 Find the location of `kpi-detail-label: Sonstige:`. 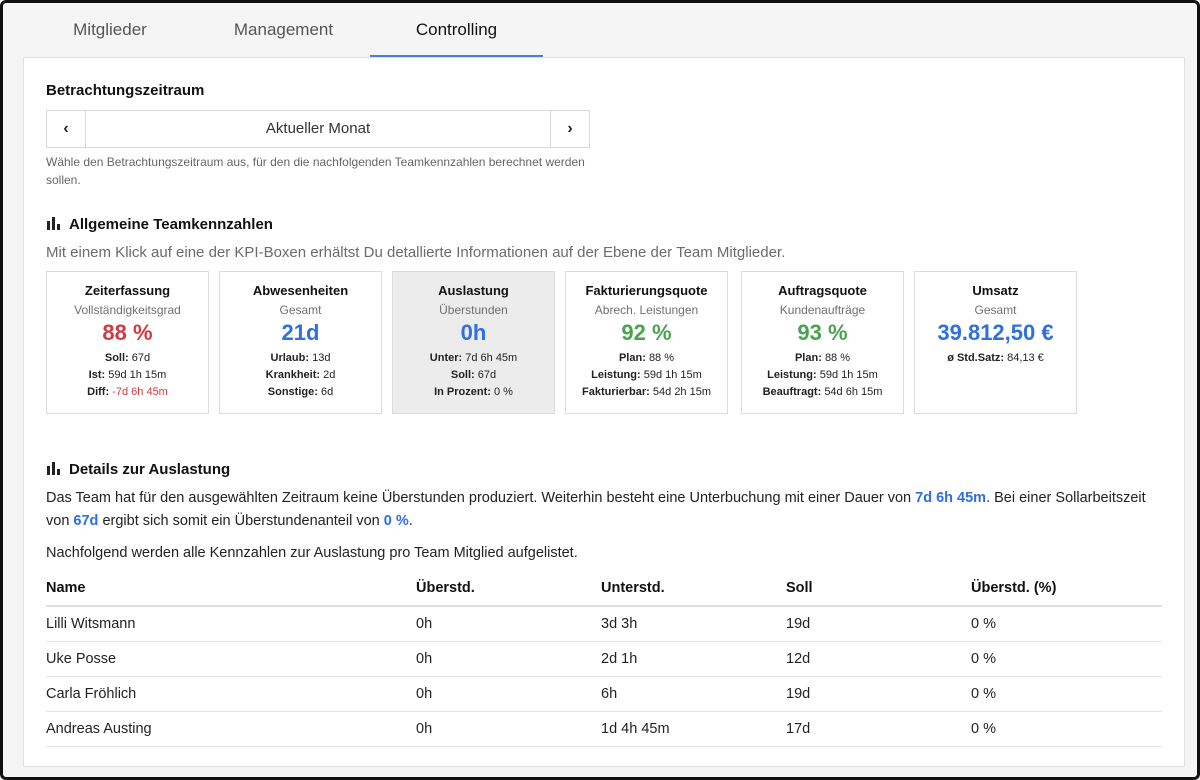

kpi-detail-label: Sonstige: is located at coordinates (292, 392).